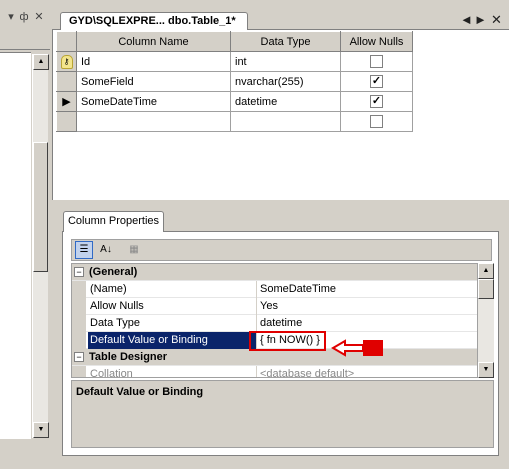 The image size is (509, 469). Describe the element at coordinates (172, 323) in the screenshot. I see `property-name: Data Type` at that location.